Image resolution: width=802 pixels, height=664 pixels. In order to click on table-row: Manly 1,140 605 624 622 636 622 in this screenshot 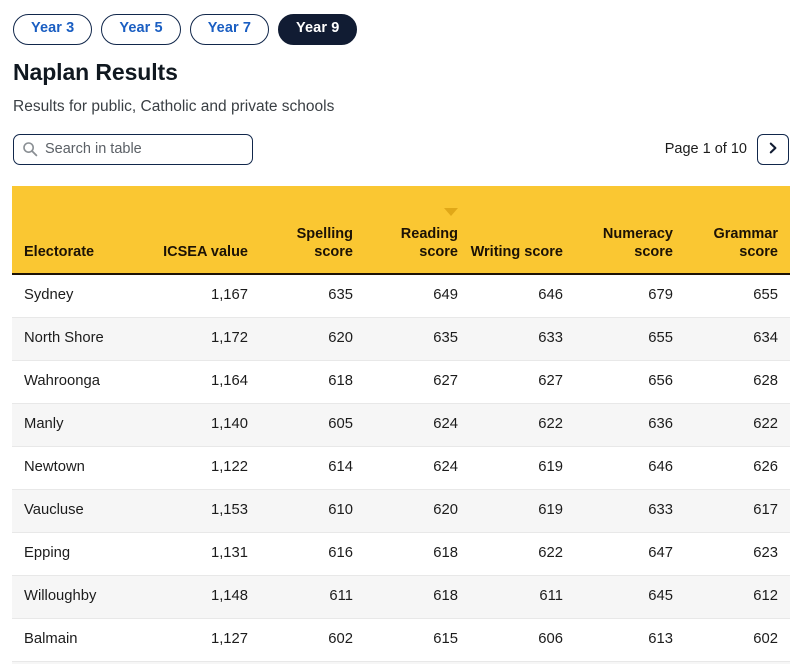, I will do `click(401, 425)`.